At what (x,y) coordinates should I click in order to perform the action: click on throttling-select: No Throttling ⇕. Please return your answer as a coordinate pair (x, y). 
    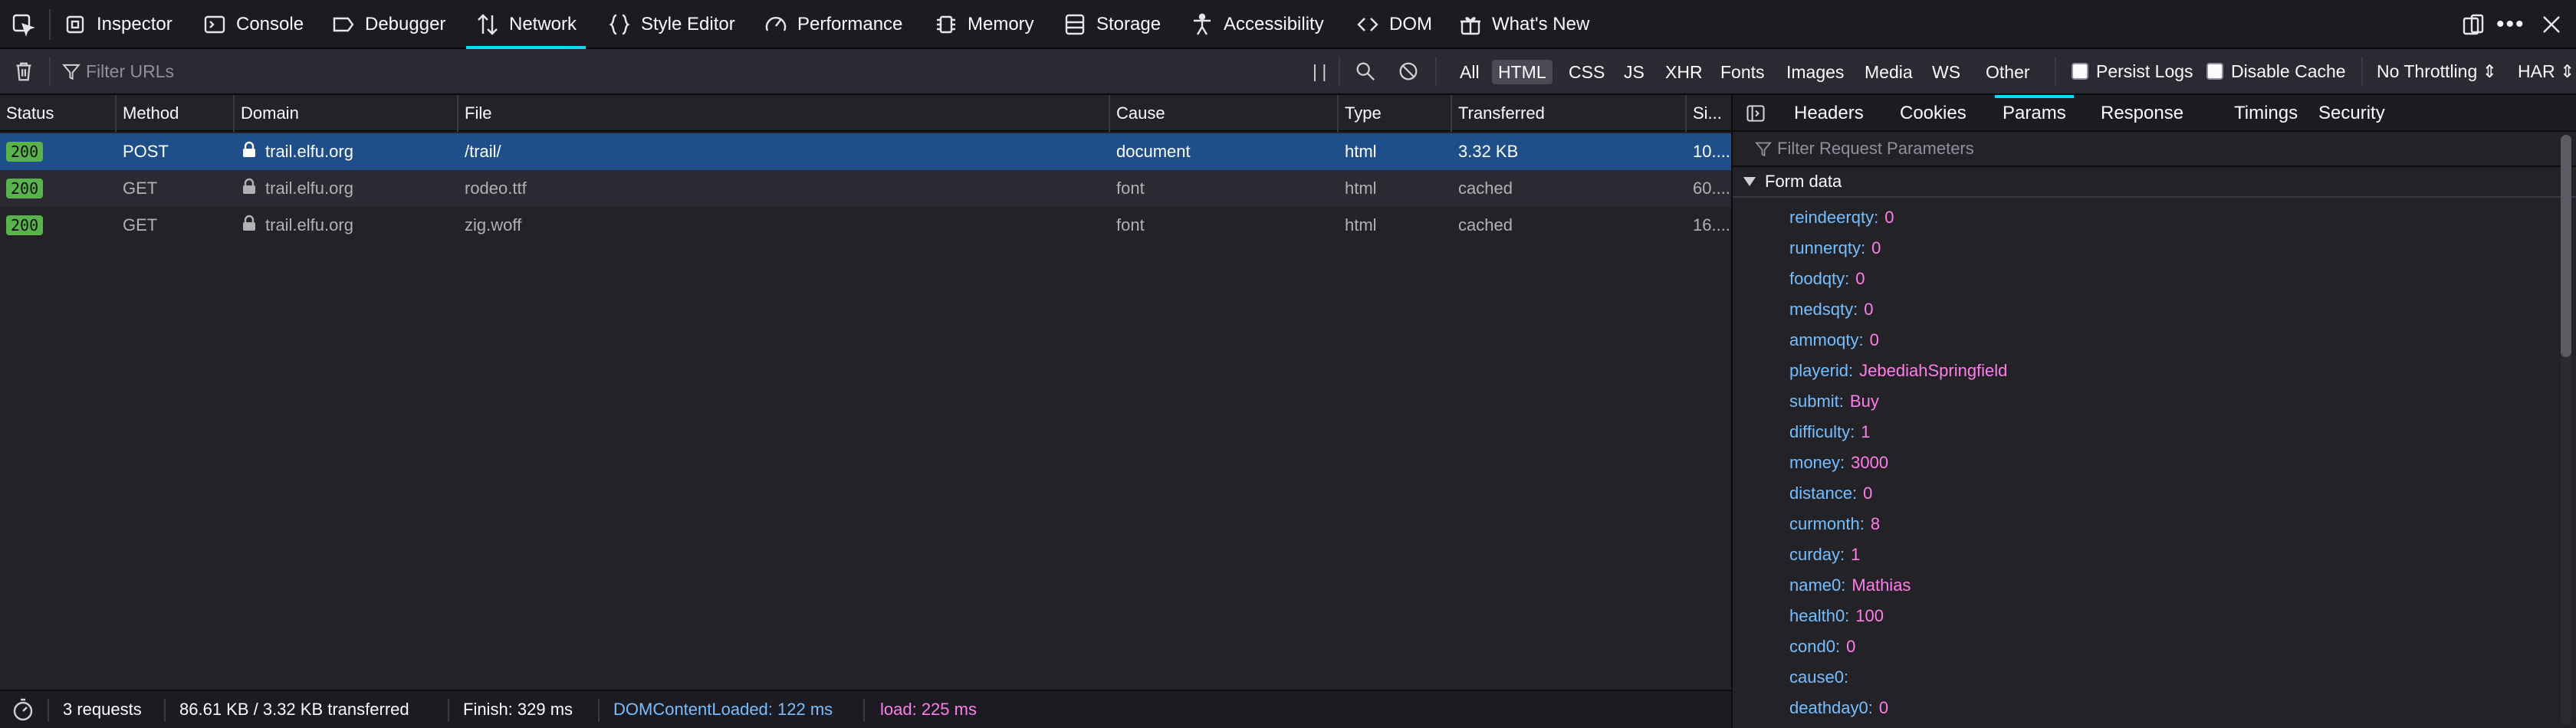
    Looking at the image, I should click on (2437, 71).